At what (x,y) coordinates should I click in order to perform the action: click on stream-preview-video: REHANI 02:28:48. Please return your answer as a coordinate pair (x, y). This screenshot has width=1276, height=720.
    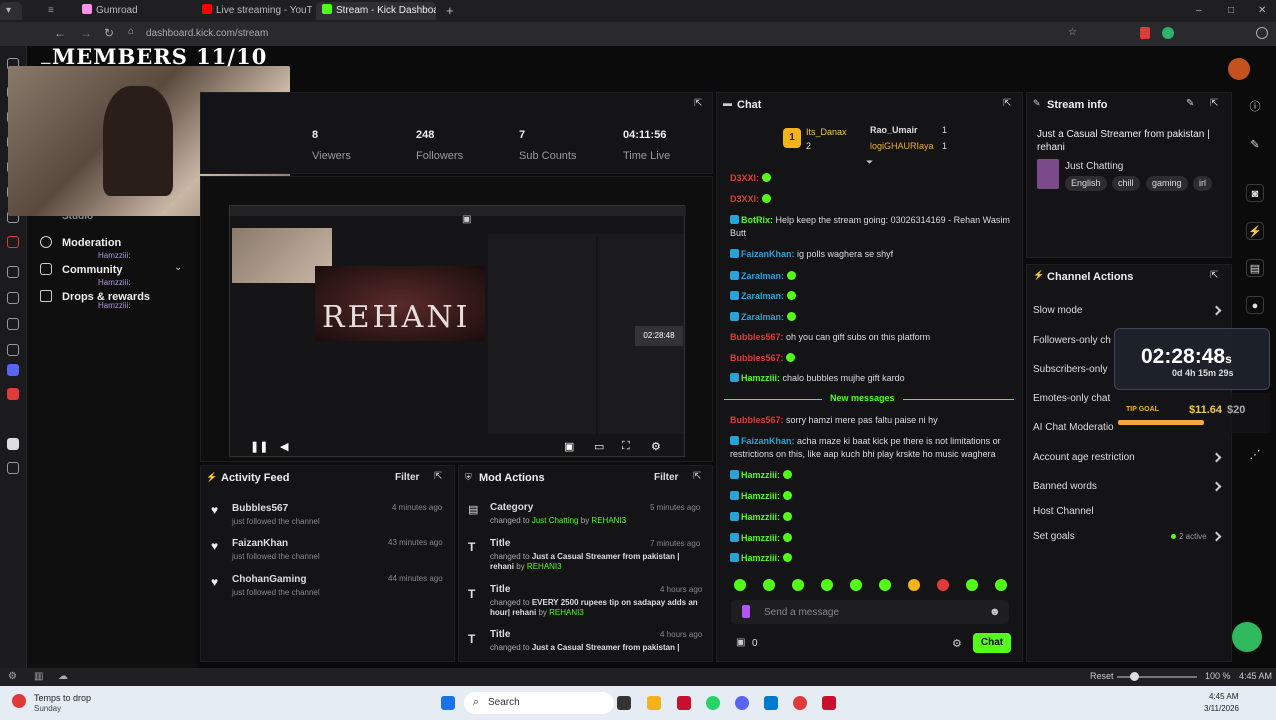
    Looking at the image, I should click on (457, 331).